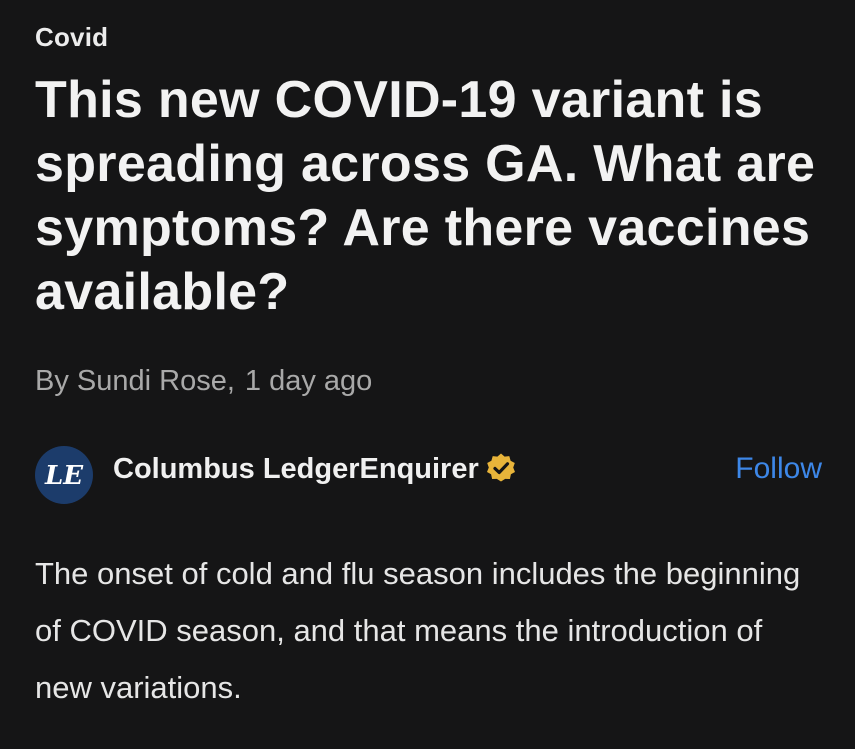 The width and height of the screenshot is (855, 749). I want to click on byline: By Sundi Rose, 1 day ago, so click(203, 381).